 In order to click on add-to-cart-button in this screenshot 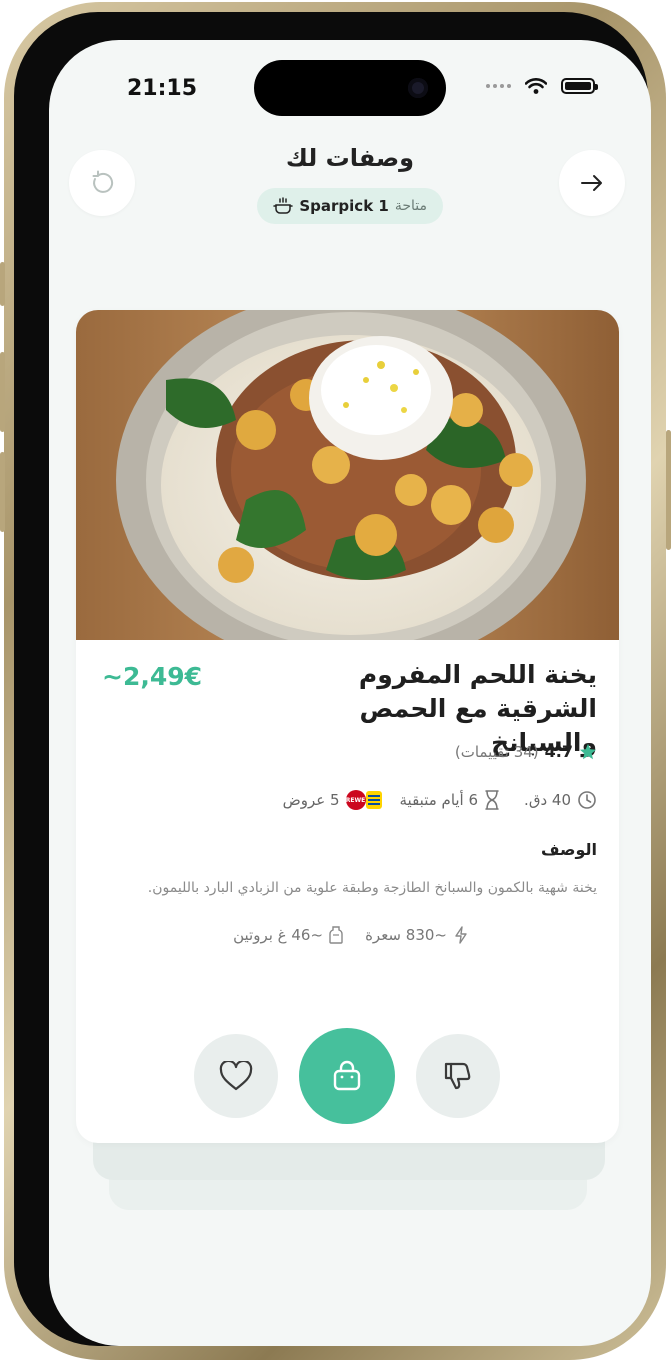, I will do `click(347, 1076)`.